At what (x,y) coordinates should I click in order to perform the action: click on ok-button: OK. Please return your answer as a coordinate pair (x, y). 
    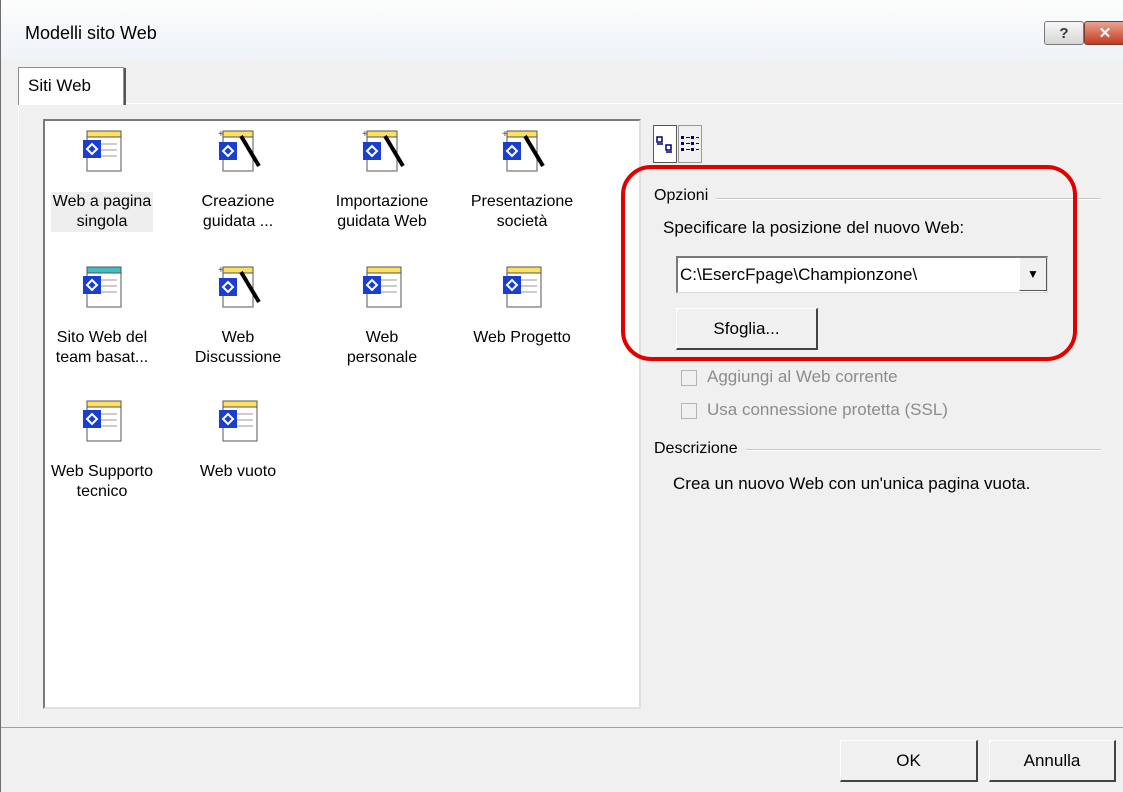
    Looking at the image, I should click on (909, 761).